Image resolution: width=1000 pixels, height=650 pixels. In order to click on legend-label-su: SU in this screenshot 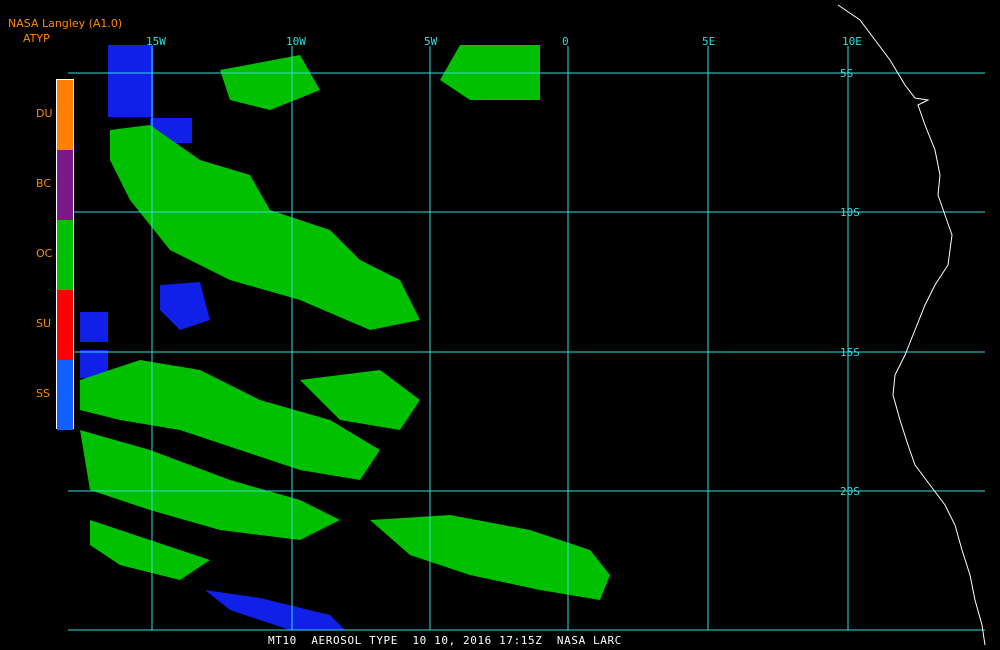, I will do `click(44, 323)`.